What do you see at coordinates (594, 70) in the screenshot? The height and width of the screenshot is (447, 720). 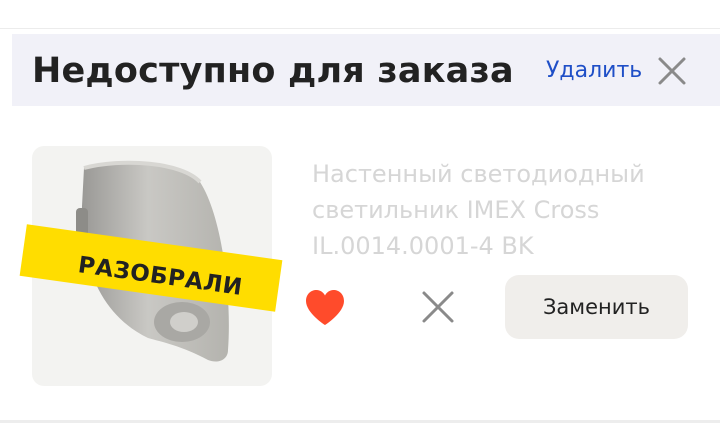 I see `delete-link: Удалить` at bounding box center [594, 70].